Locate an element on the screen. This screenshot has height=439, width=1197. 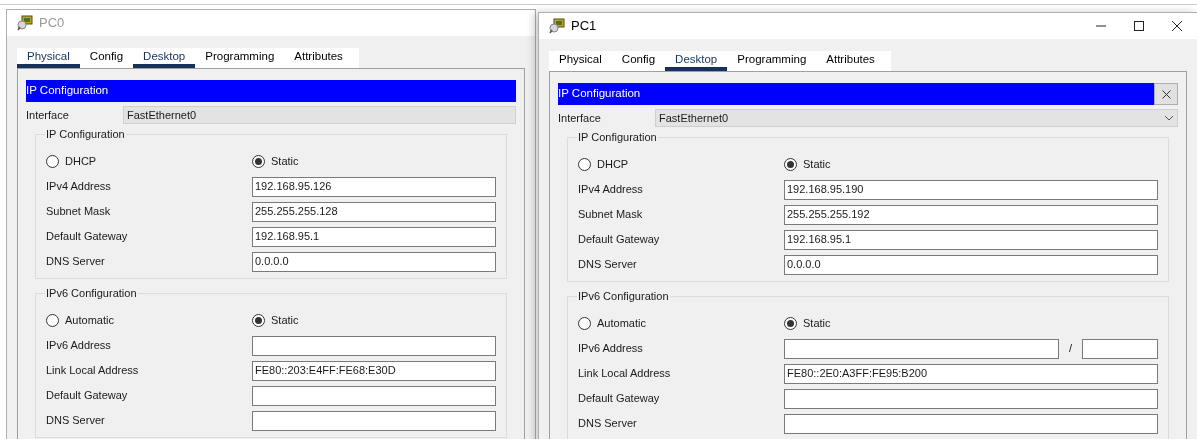
maximize-icon is located at coordinates (1139, 26).